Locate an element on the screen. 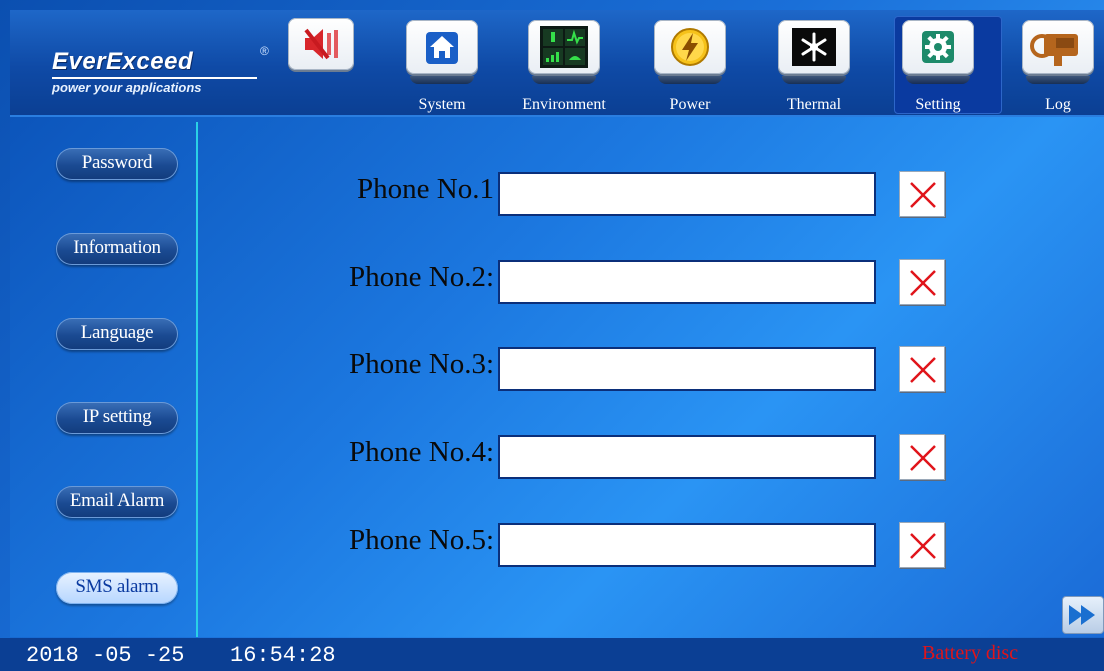 This screenshot has height=671, width=1104. phone-3-input is located at coordinates (687, 369).